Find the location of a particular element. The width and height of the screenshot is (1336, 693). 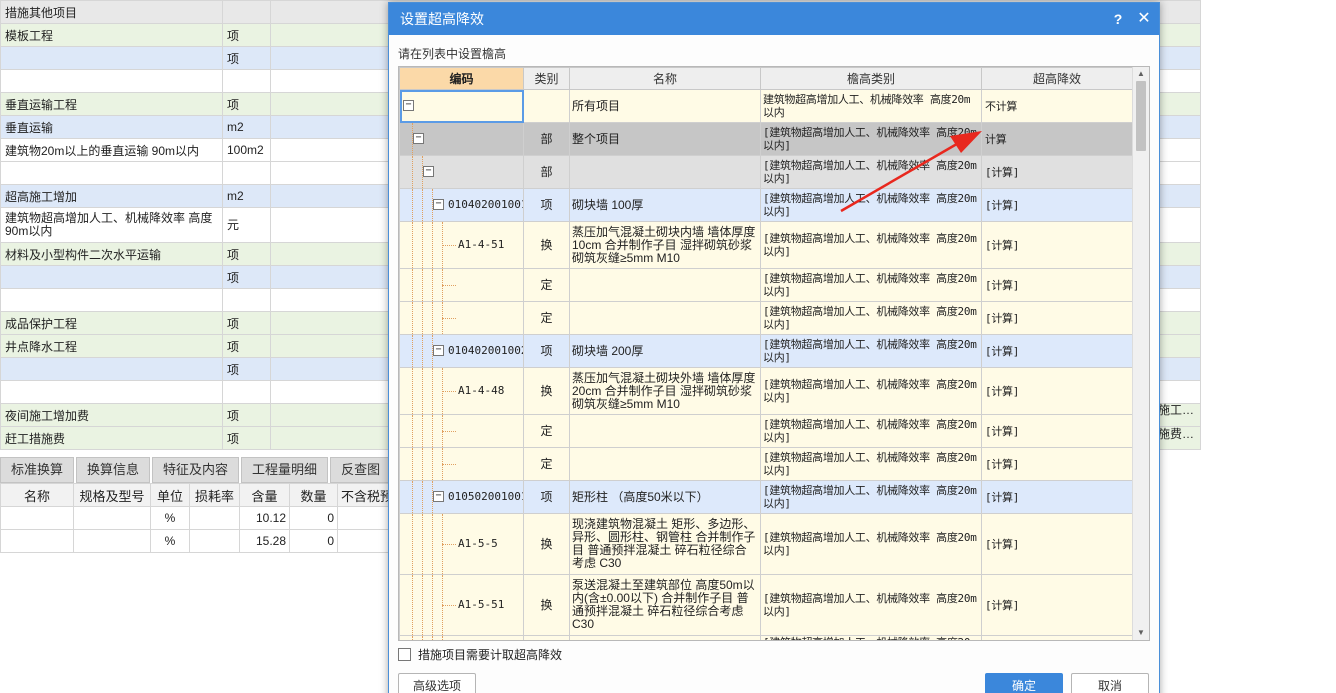

tab-reverse-lookup: 反查图 is located at coordinates (361, 470).